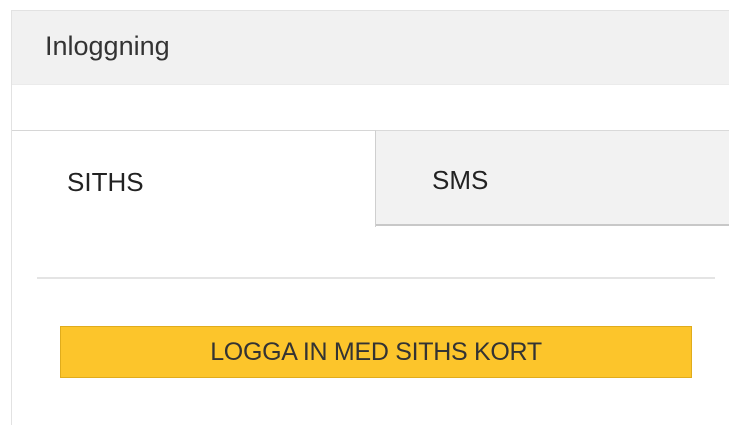  I want to click on tab-sms: SMS, so click(552, 178).